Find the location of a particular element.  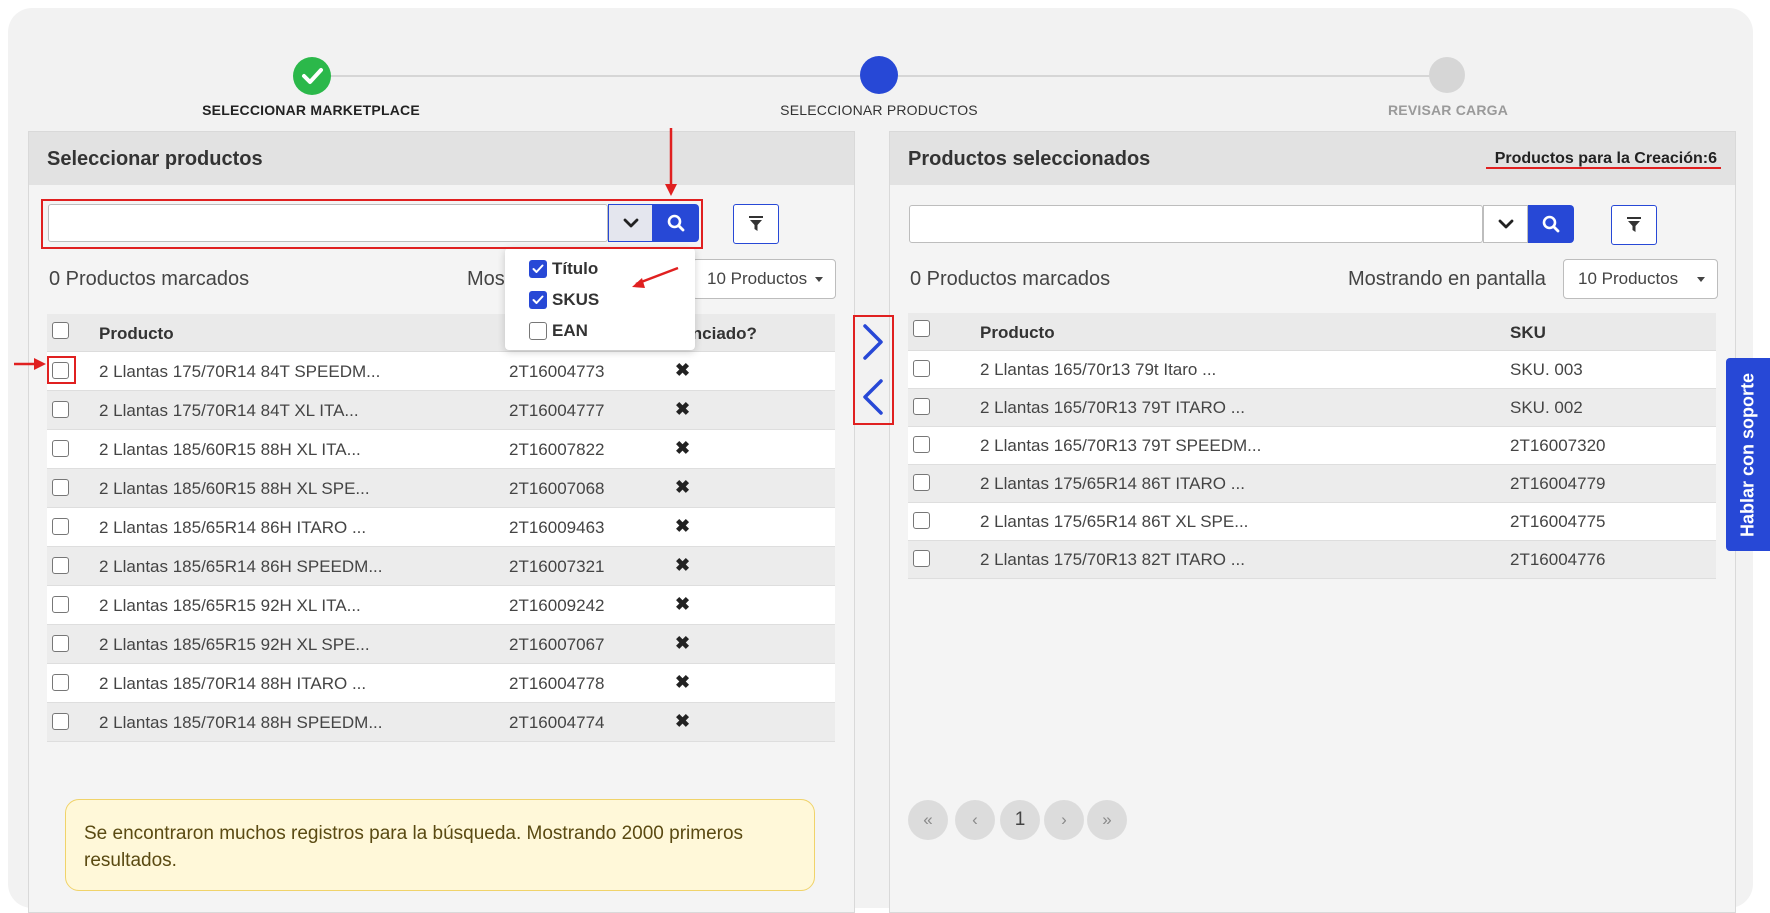

arrow-right-icon is located at coordinates (30, 364).